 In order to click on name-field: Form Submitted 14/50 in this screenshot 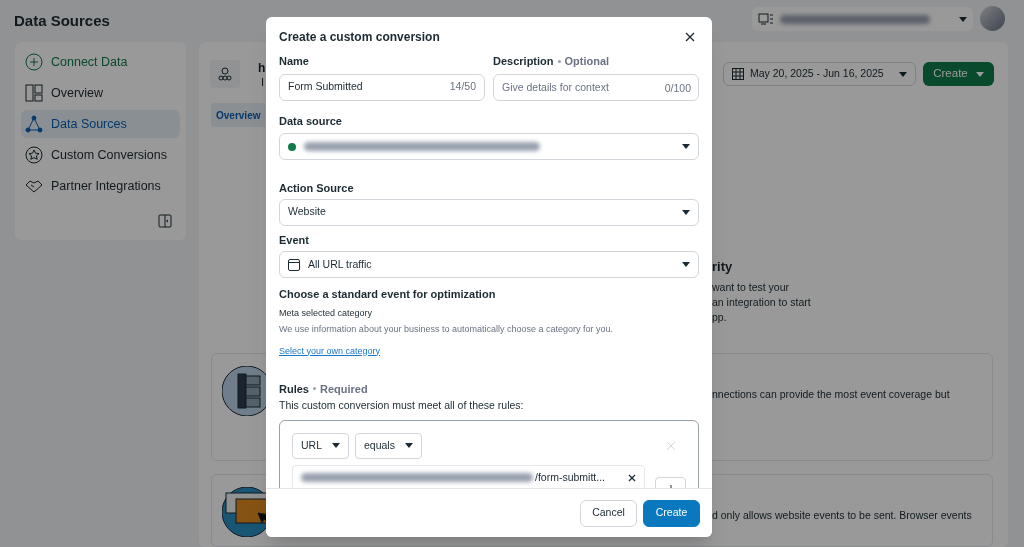, I will do `click(382, 87)`.